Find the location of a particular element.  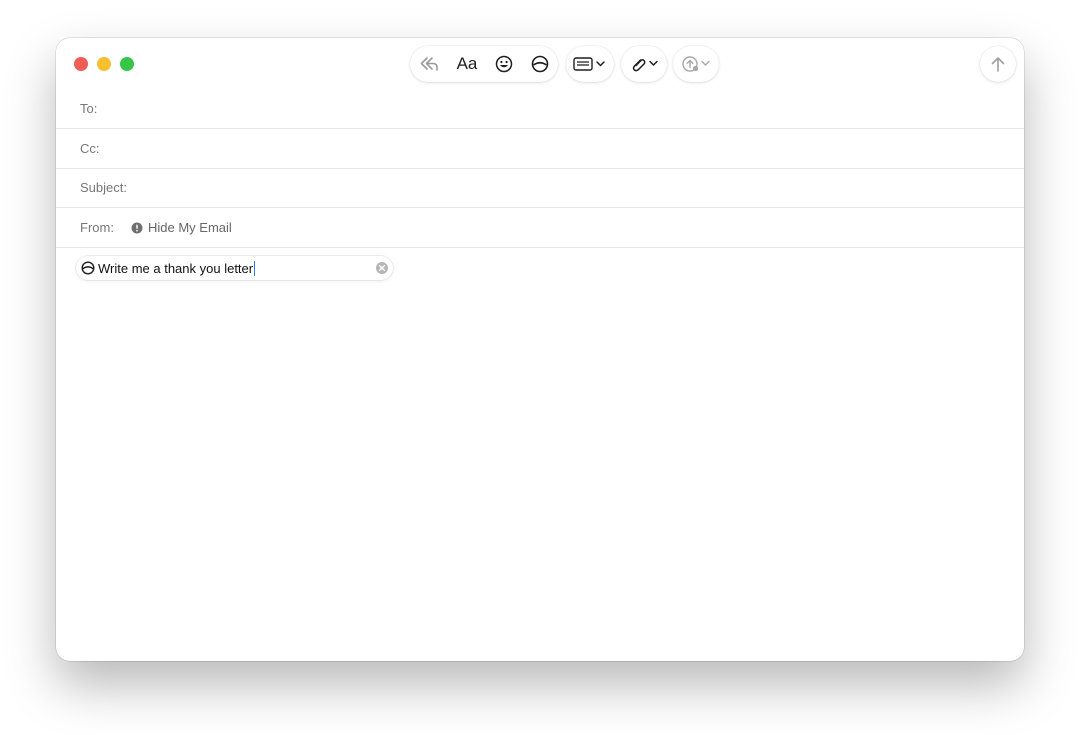

attachment-group is located at coordinates (644, 64).